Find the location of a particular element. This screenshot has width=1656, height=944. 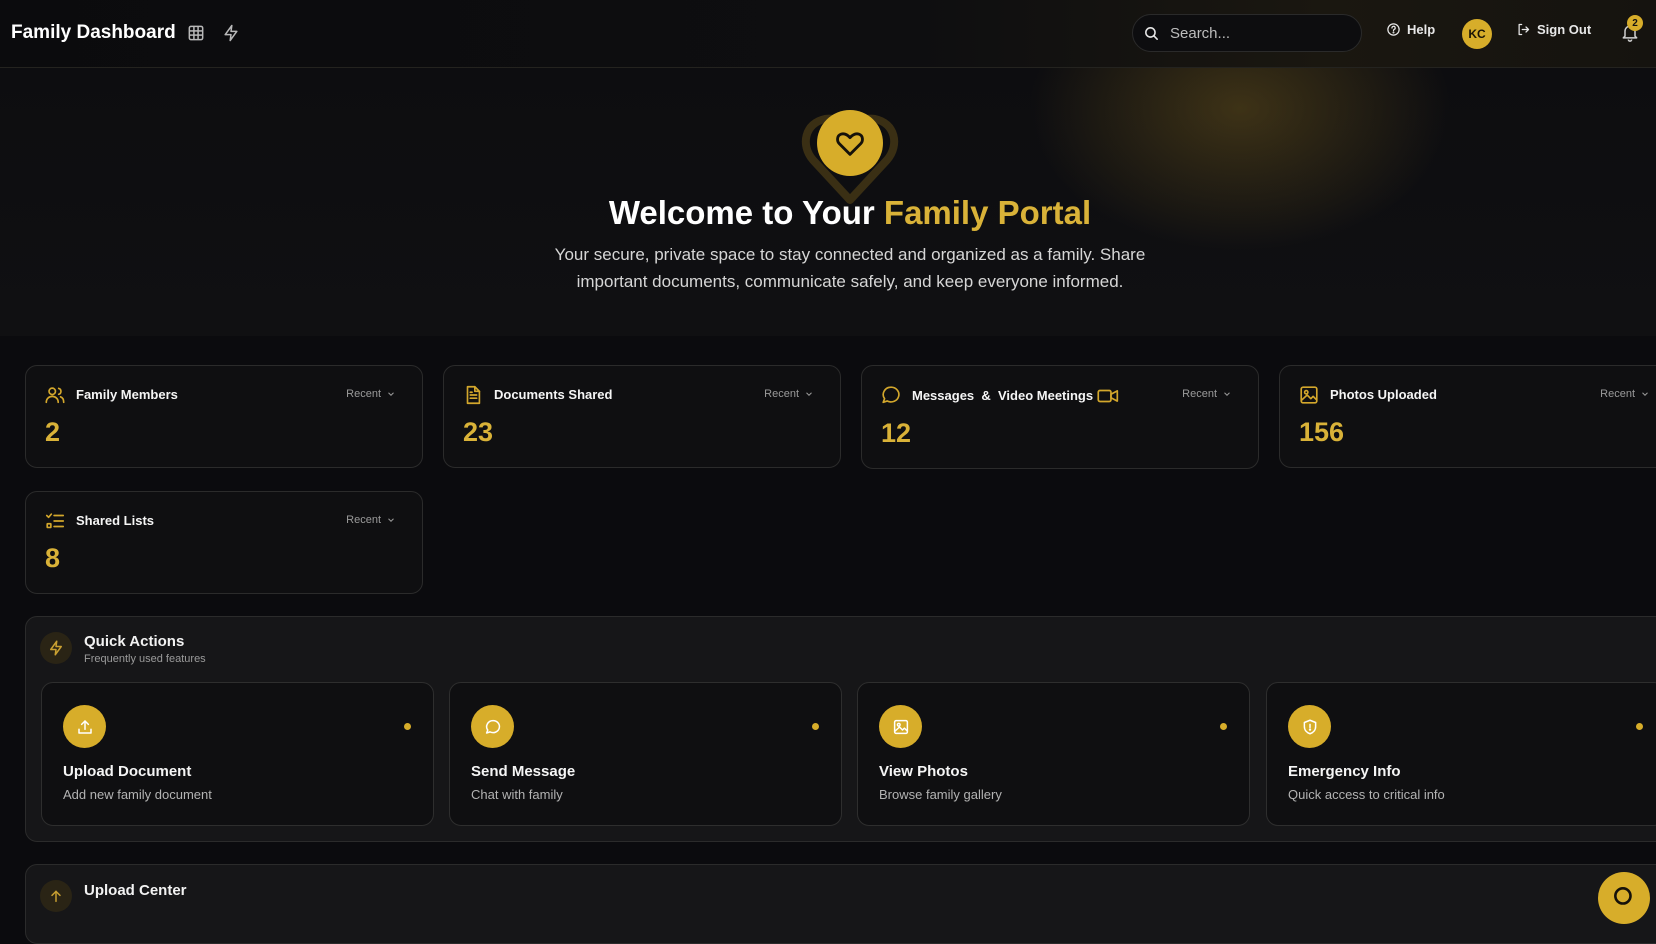

stat-title-text: Messages & Video Meetings is located at coordinates (1003, 395).